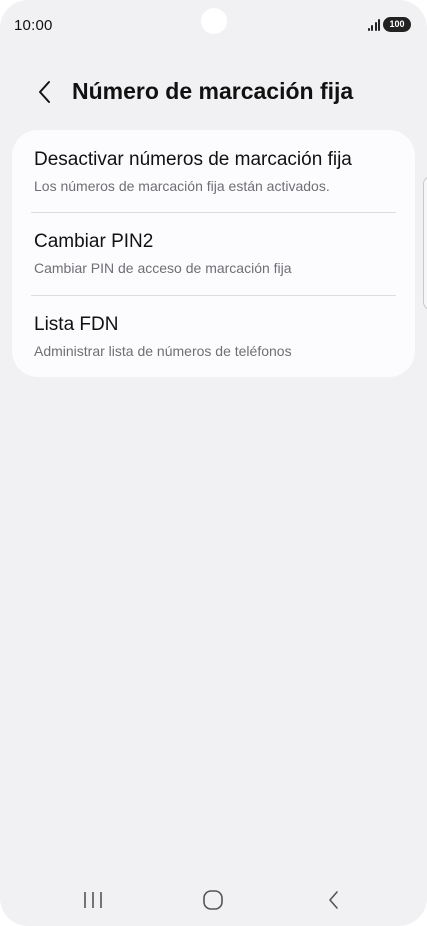  I want to click on signal-icon, so click(373, 24).